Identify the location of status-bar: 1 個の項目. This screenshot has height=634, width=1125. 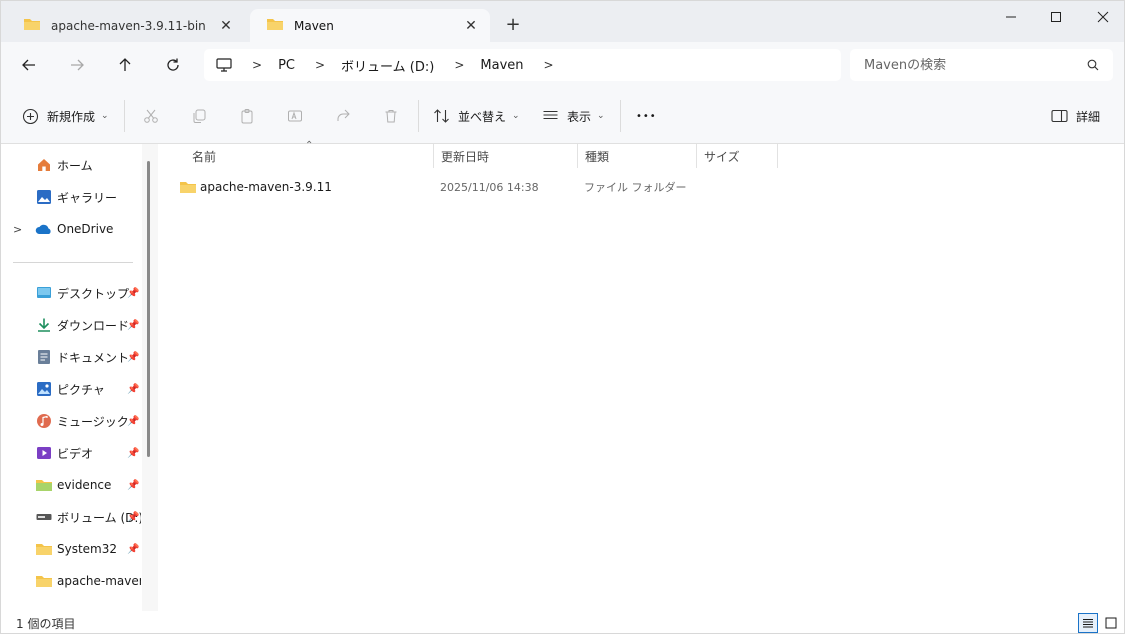
(562, 622).